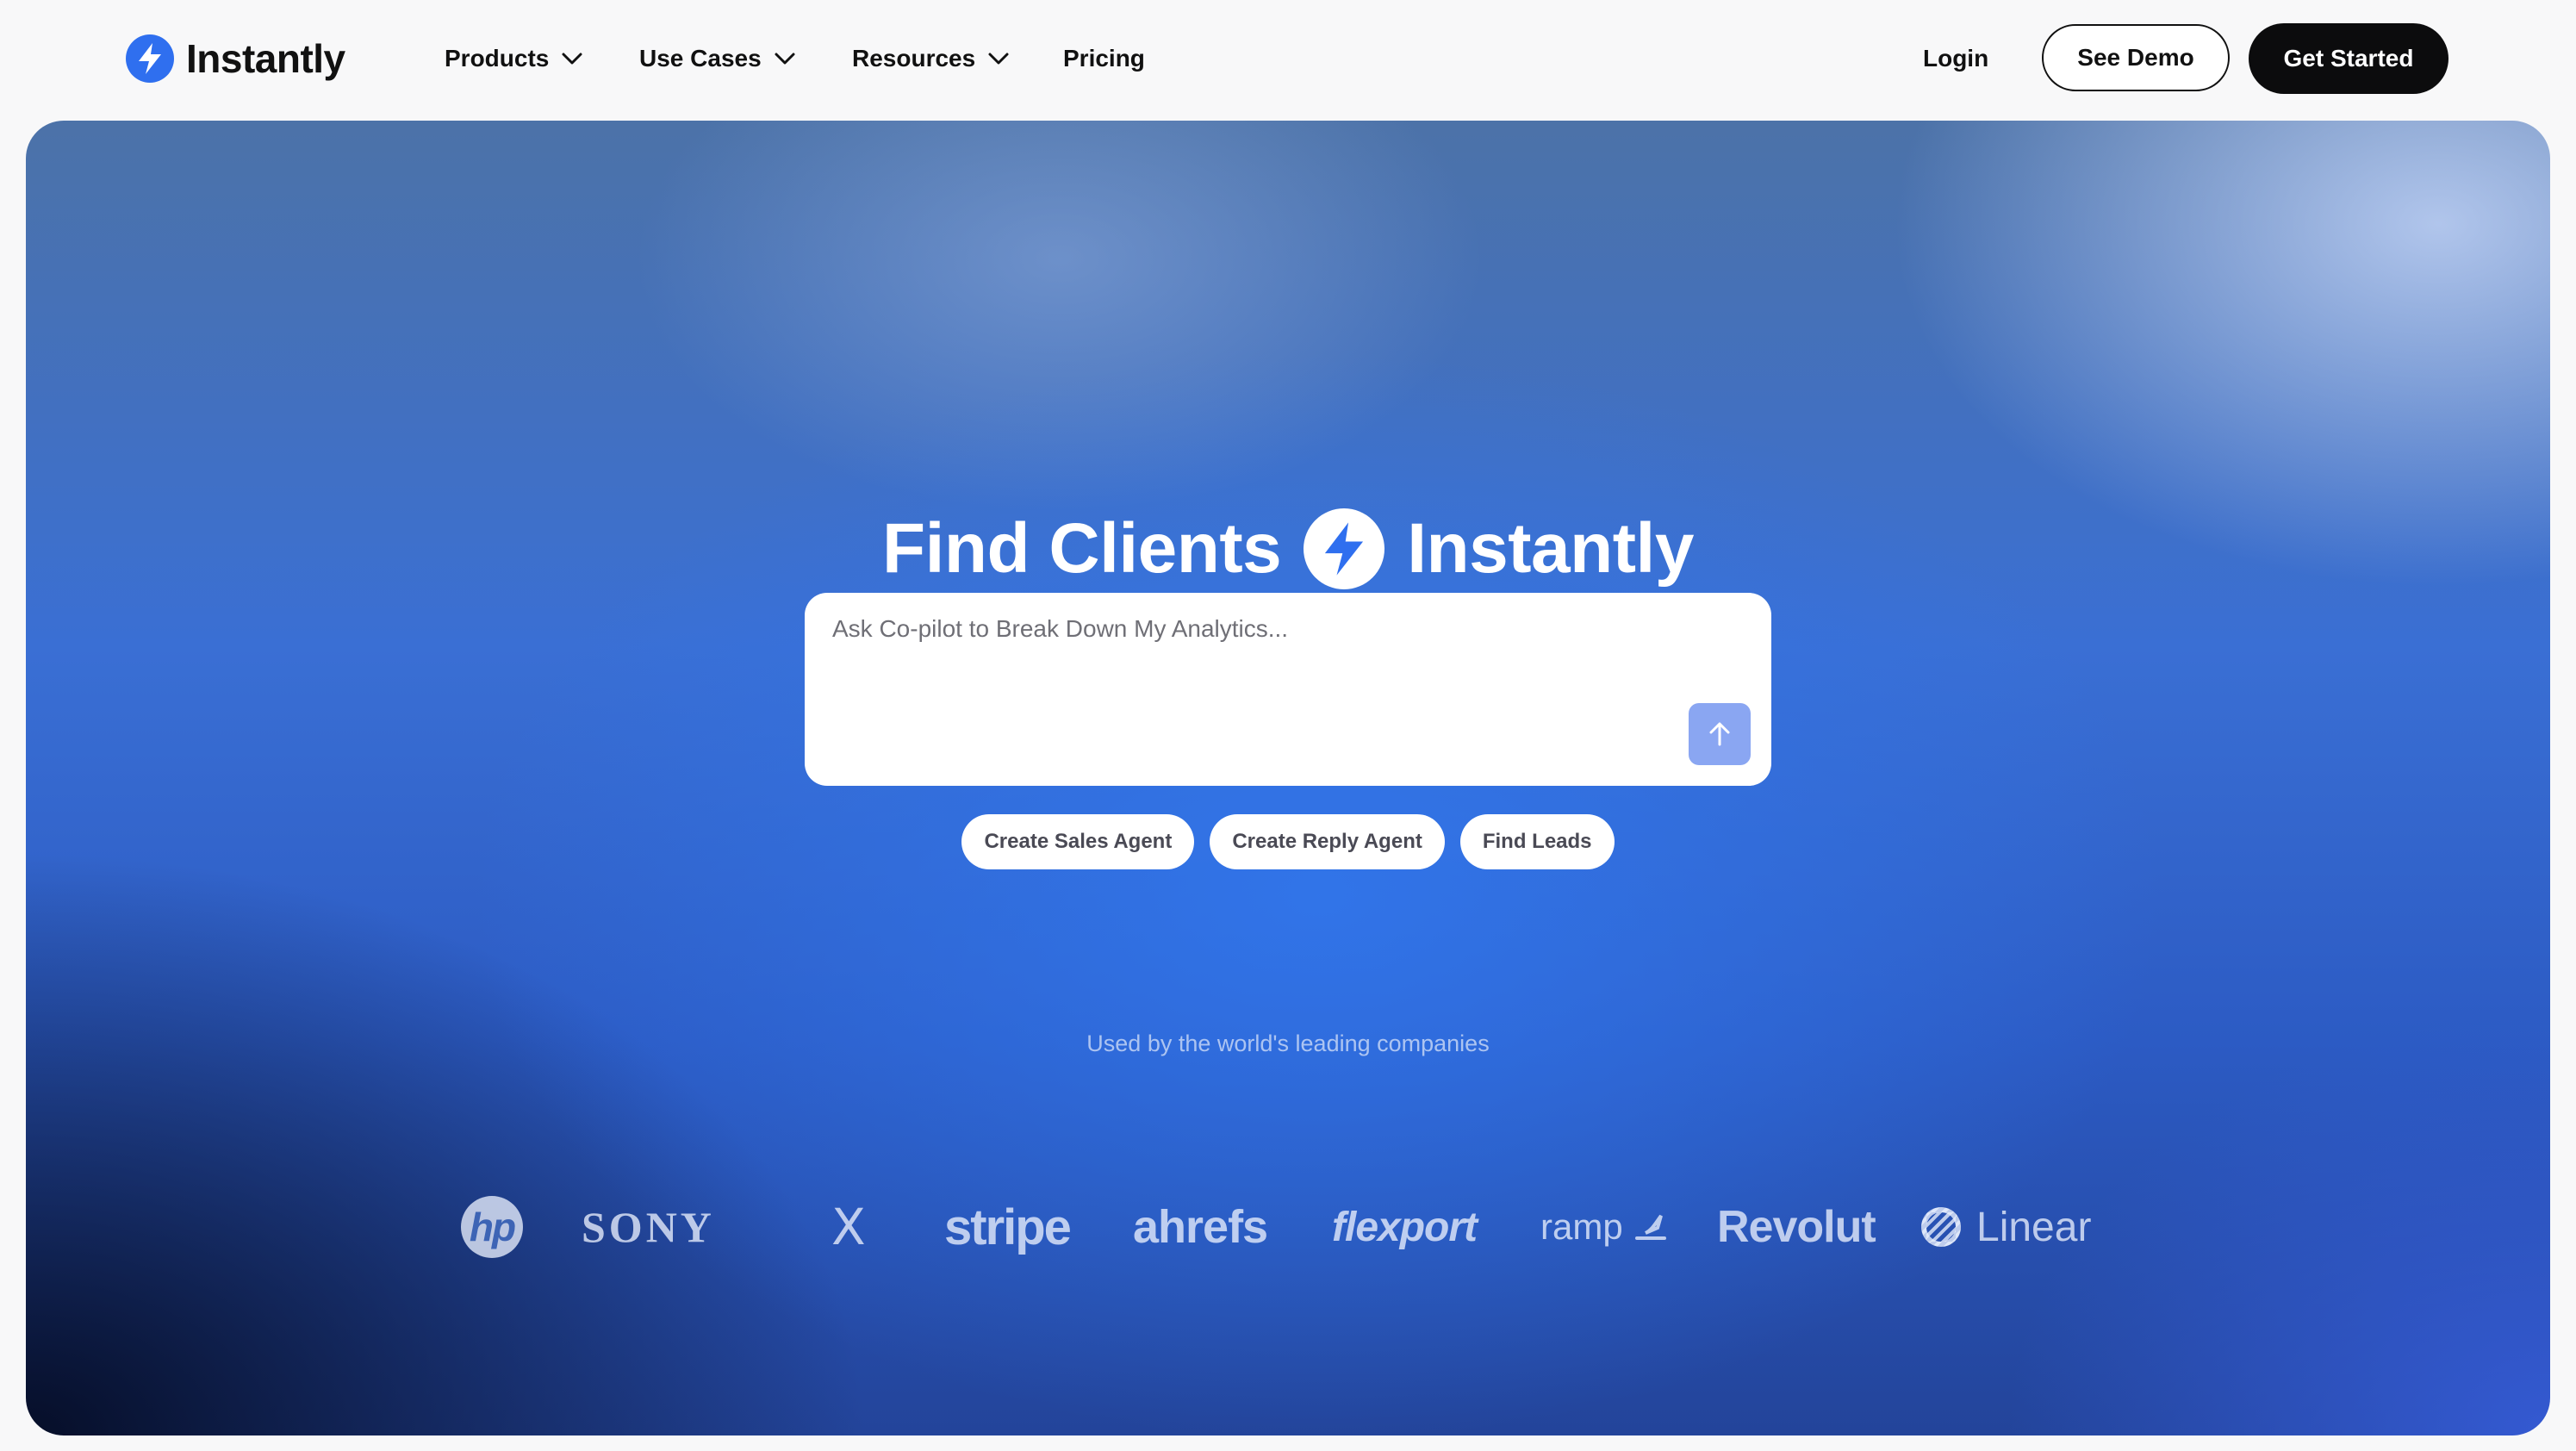 The image size is (2576, 1451). What do you see at coordinates (1650, 1227) in the screenshot?
I see `ramp-mark-icon` at bounding box center [1650, 1227].